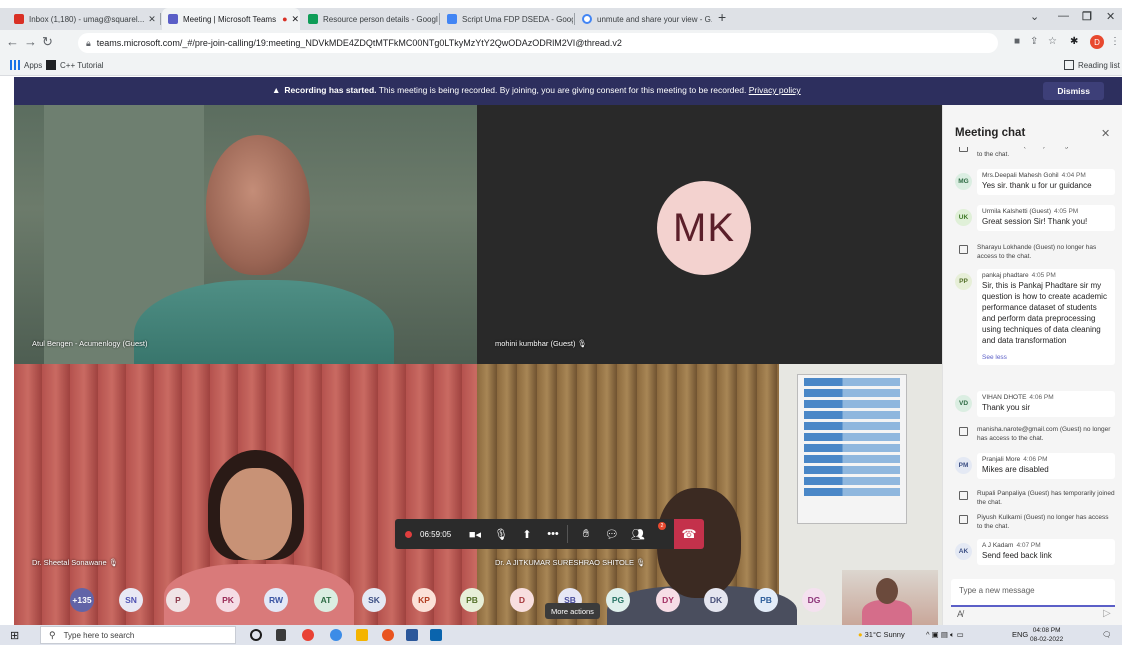 The width and height of the screenshot is (1122, 645). Describe the element at coordinates (704, 228) in the screenshot. I see `initials-avatar: MK` at that location.